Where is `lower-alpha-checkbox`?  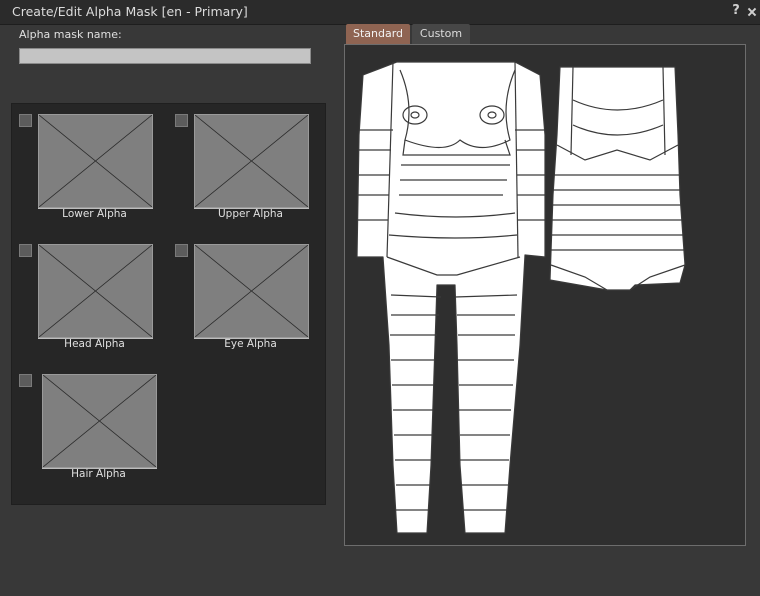
lower-alpha-checkbox is located at coordinates (25, 120).